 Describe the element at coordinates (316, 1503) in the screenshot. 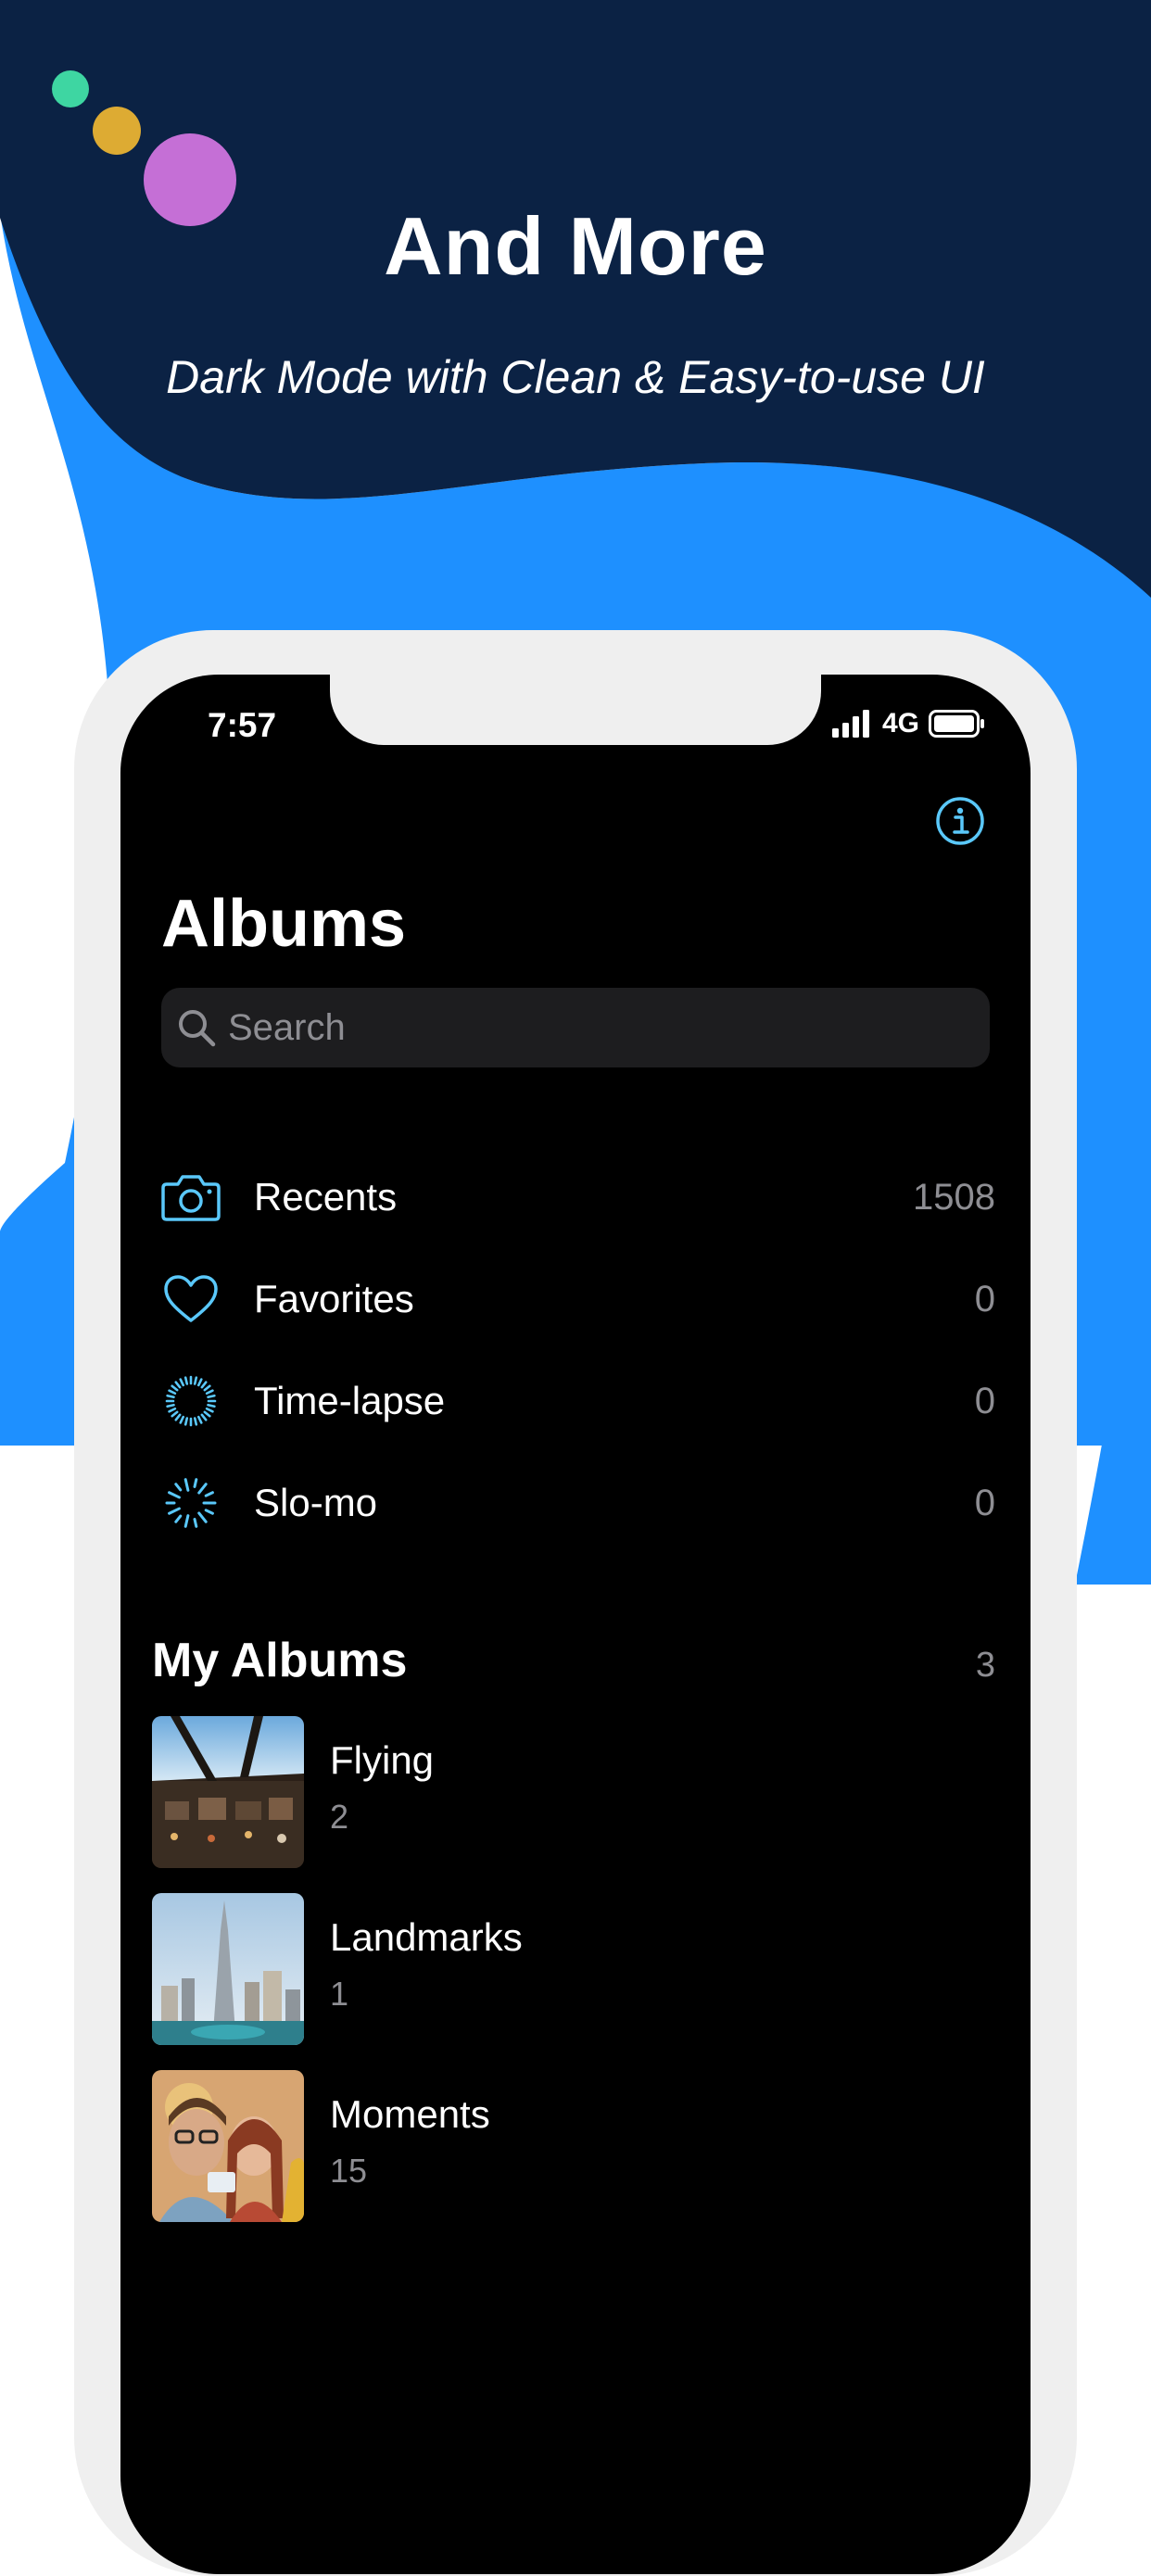

I see `album-row-label: Slo-mo` at that location.